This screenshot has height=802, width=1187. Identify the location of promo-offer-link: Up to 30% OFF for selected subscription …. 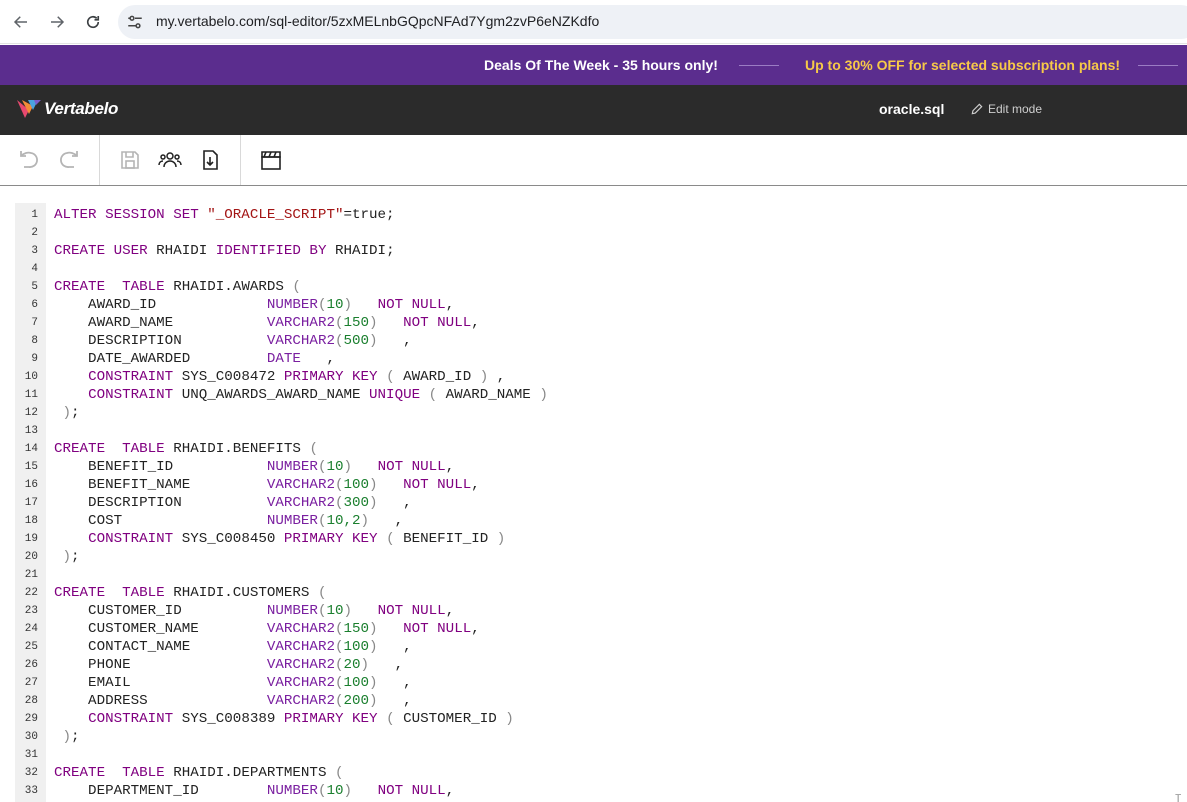
(962, 65).